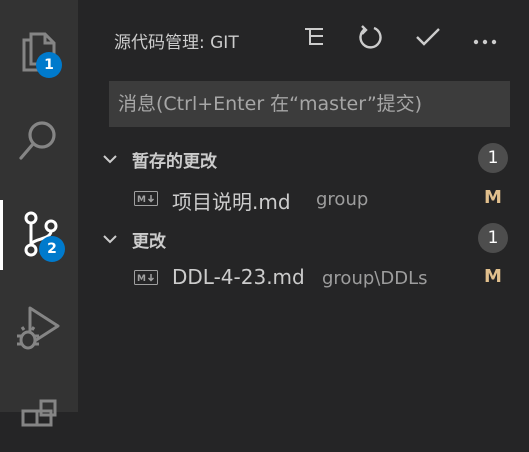 This screenshot has height=452, width=529. I want to click on changed-file-row: M DDL-4-23.md group\DDLs M, so click(303, 278).